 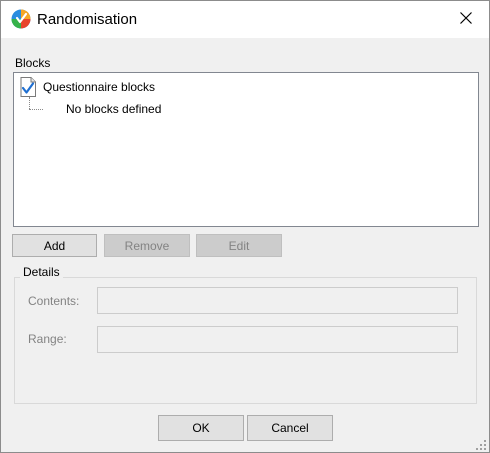 What do you see at coordinates (277, 300) in the screenshot?
I see `contents-field` at bounding box center [277, 300].